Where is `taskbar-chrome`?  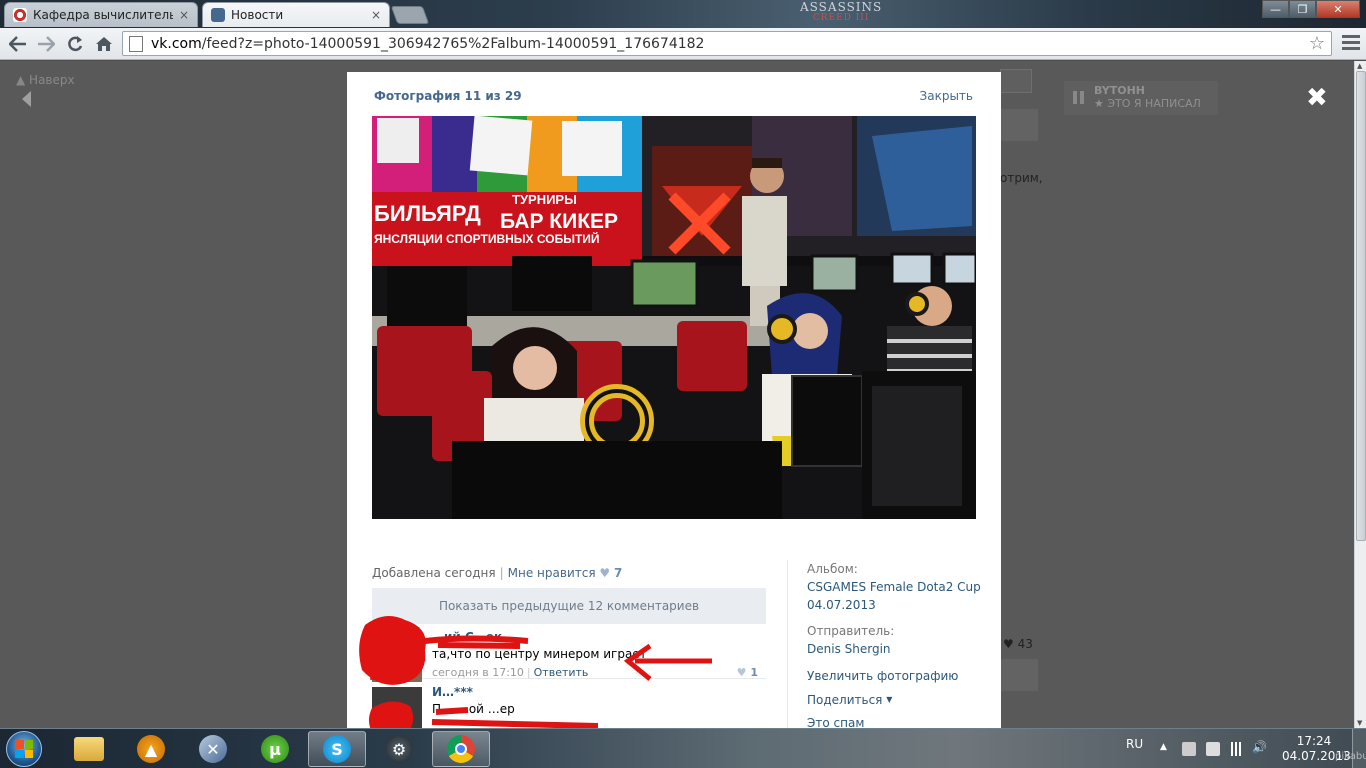 taskbar-chrome is located at coordinates (461, 749).